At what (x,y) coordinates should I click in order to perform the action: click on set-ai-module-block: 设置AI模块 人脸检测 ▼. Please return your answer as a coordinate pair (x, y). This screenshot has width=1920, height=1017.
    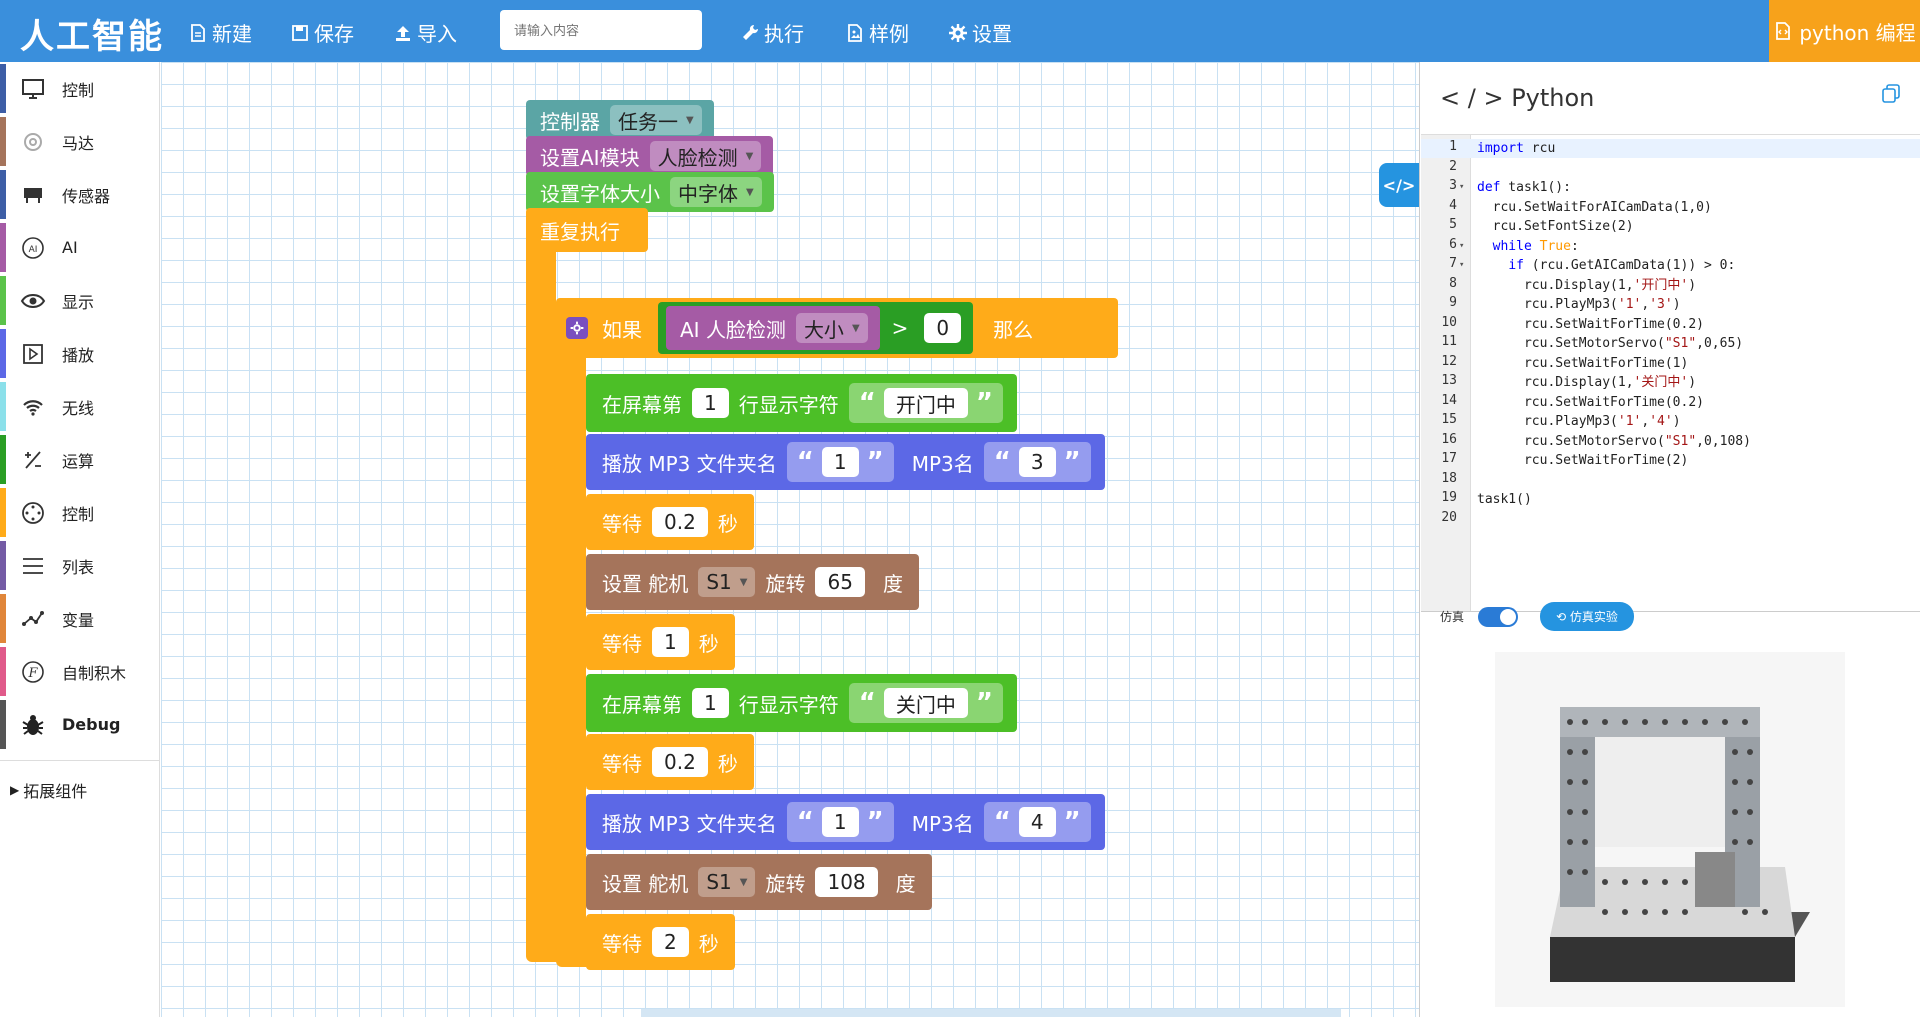
    Looking at the image, I should click on (650, 156).